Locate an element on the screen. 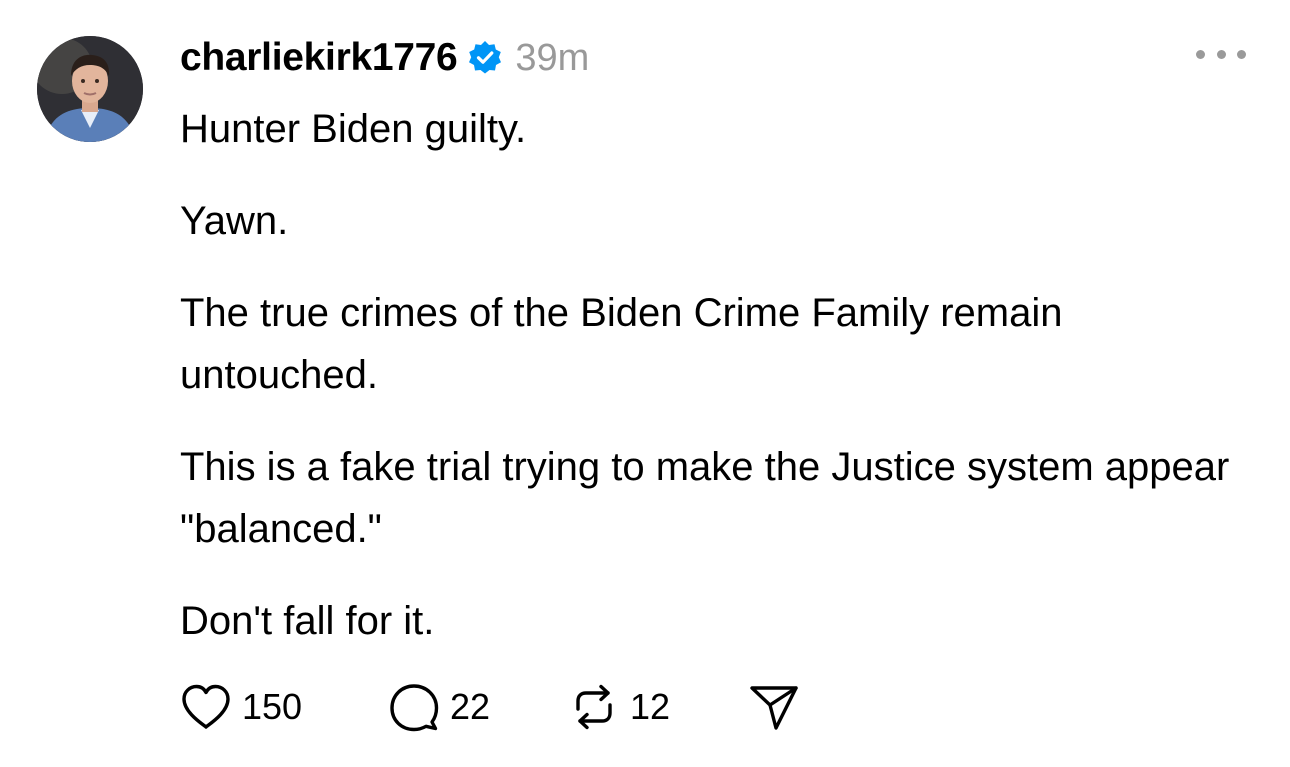 The image size is (1290, 767). share-button is located at coordinates (774, 707).